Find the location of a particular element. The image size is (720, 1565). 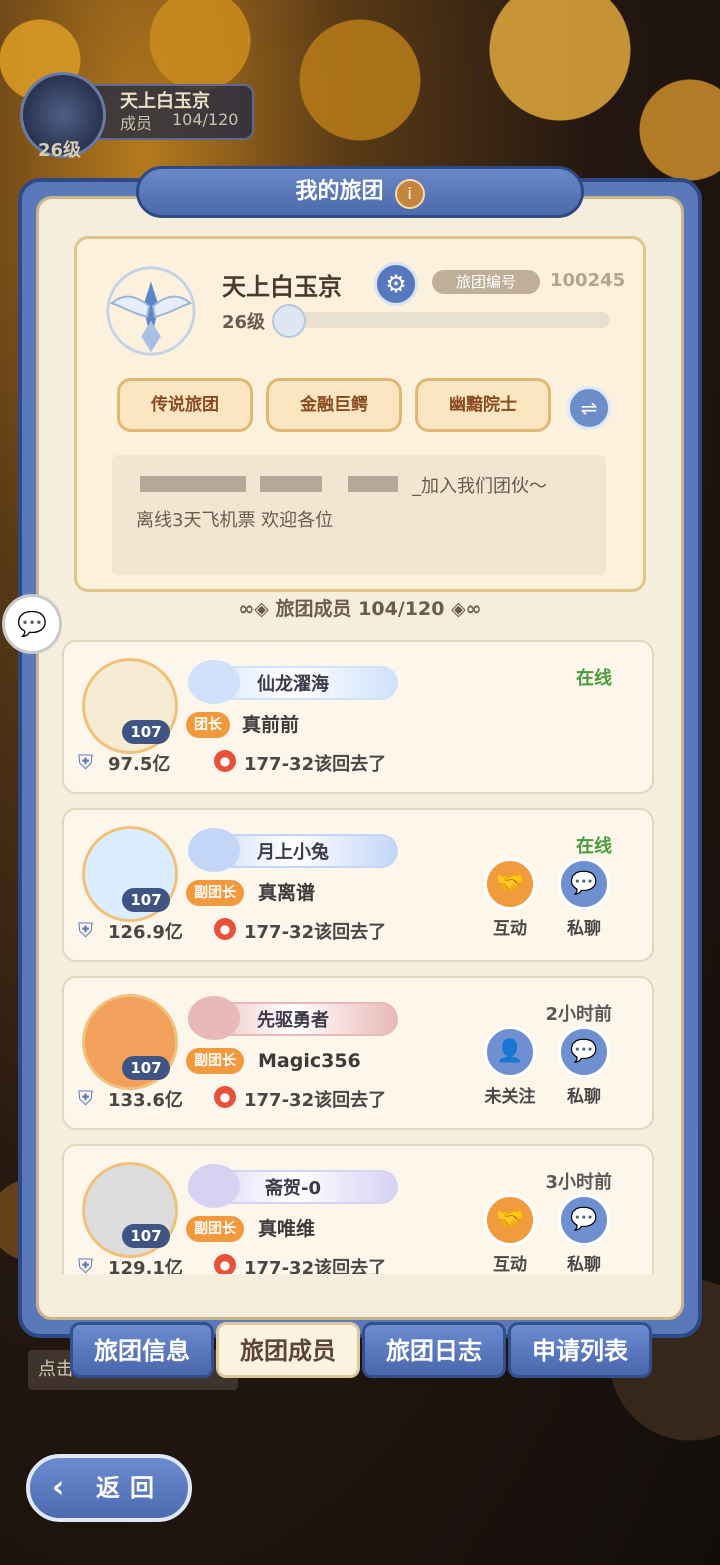

guild-tag-1: 传说旅团 is located at coordinates (185, 405).